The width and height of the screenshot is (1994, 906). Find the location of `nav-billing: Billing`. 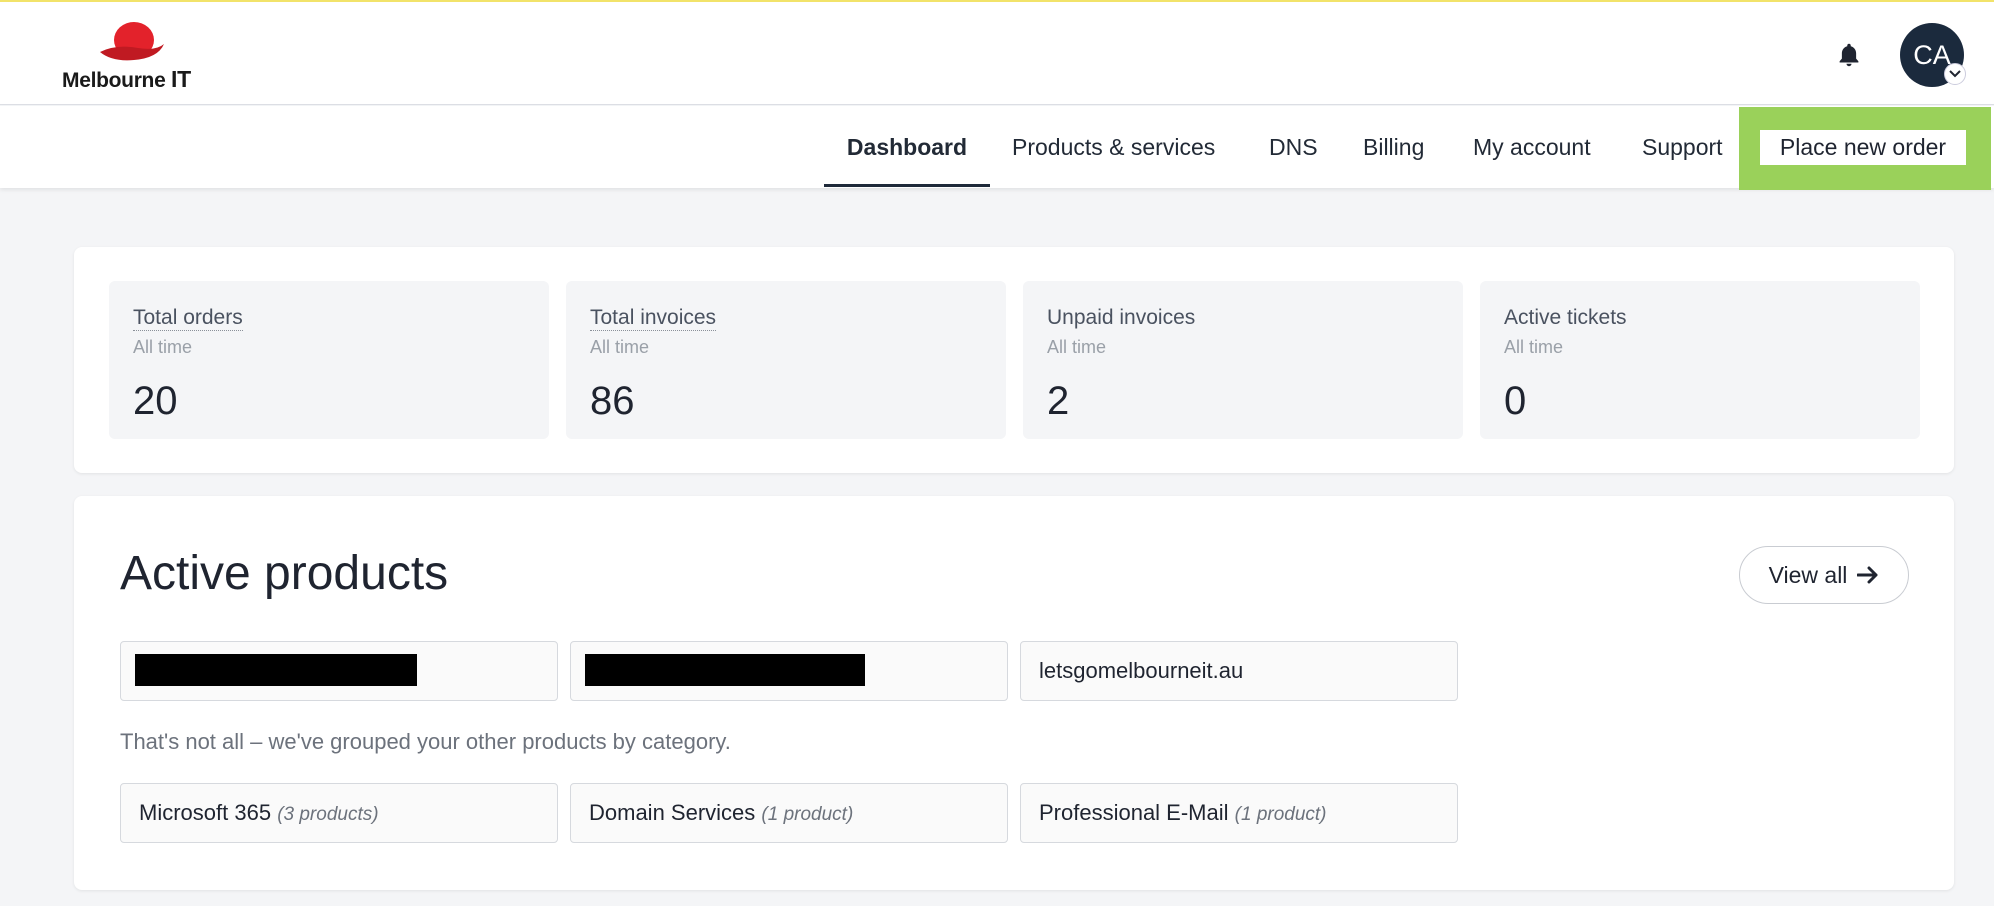

nav-billing: Billing is located at coordinates (1393, 147).